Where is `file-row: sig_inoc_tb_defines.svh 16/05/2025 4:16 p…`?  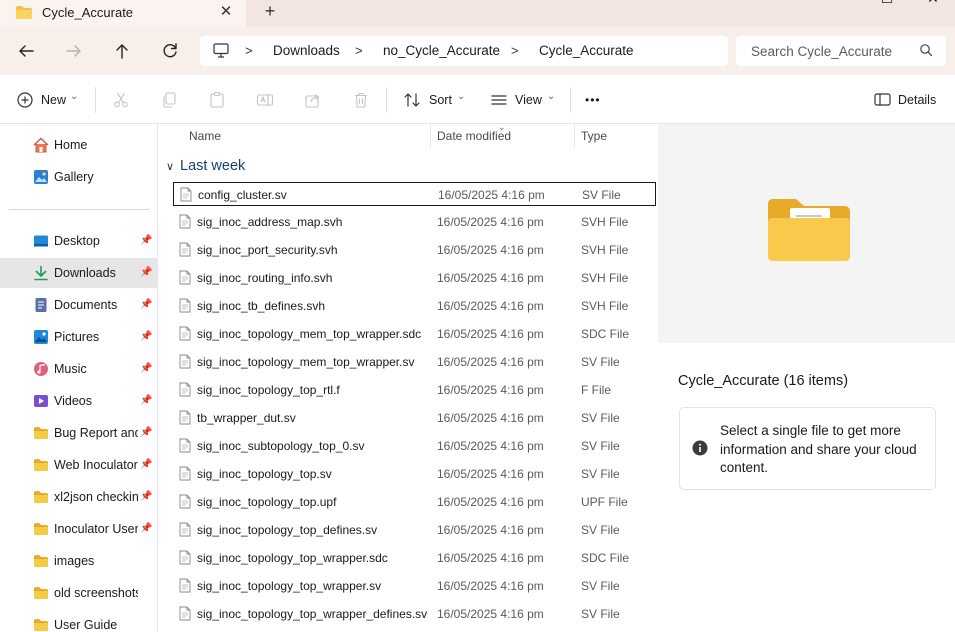
file-row: sig_inoc_tb_defines.svh 16/05/2025 4:16 p… is located at coordinates (414, 306).